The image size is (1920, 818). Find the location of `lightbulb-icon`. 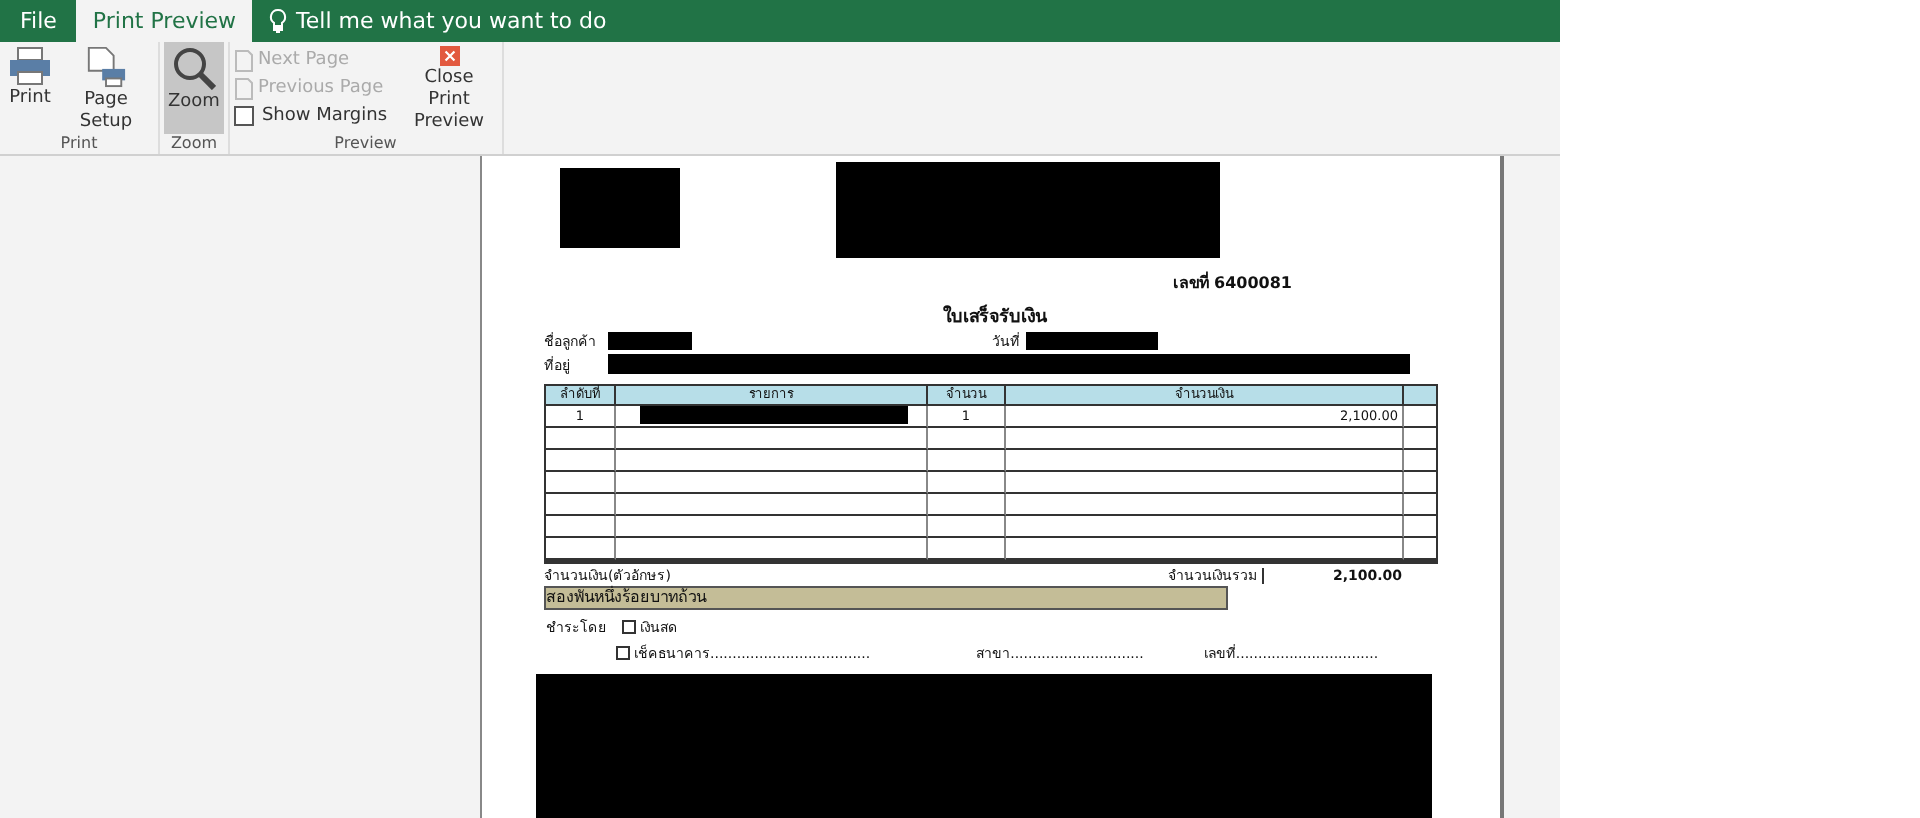

lightbulb-icon is located at coordinates (278, 21).